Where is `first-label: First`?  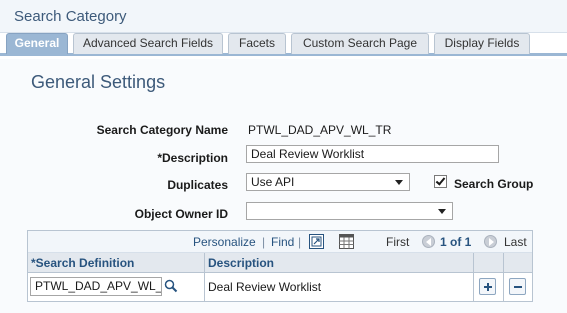
first-label: First is located at coordinates (398, 242).